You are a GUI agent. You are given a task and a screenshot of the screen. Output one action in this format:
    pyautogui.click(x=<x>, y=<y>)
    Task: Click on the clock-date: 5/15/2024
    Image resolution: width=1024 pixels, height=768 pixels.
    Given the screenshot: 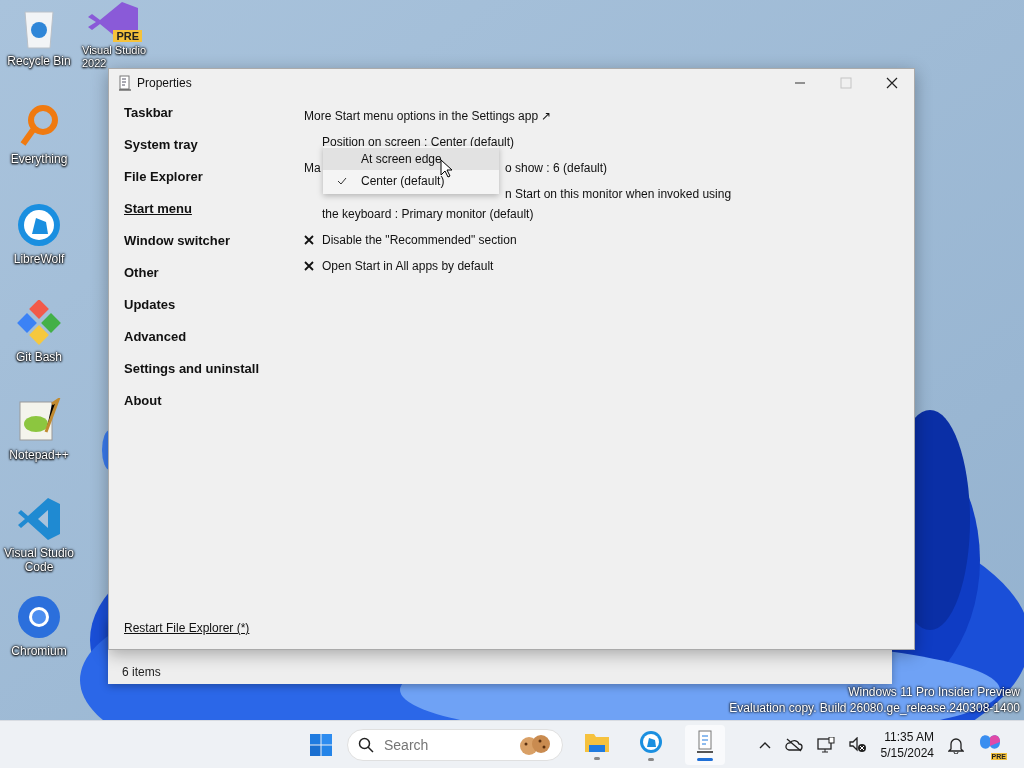 What is the action you would take?
    pyautogui.click(x=907, y=753)
    